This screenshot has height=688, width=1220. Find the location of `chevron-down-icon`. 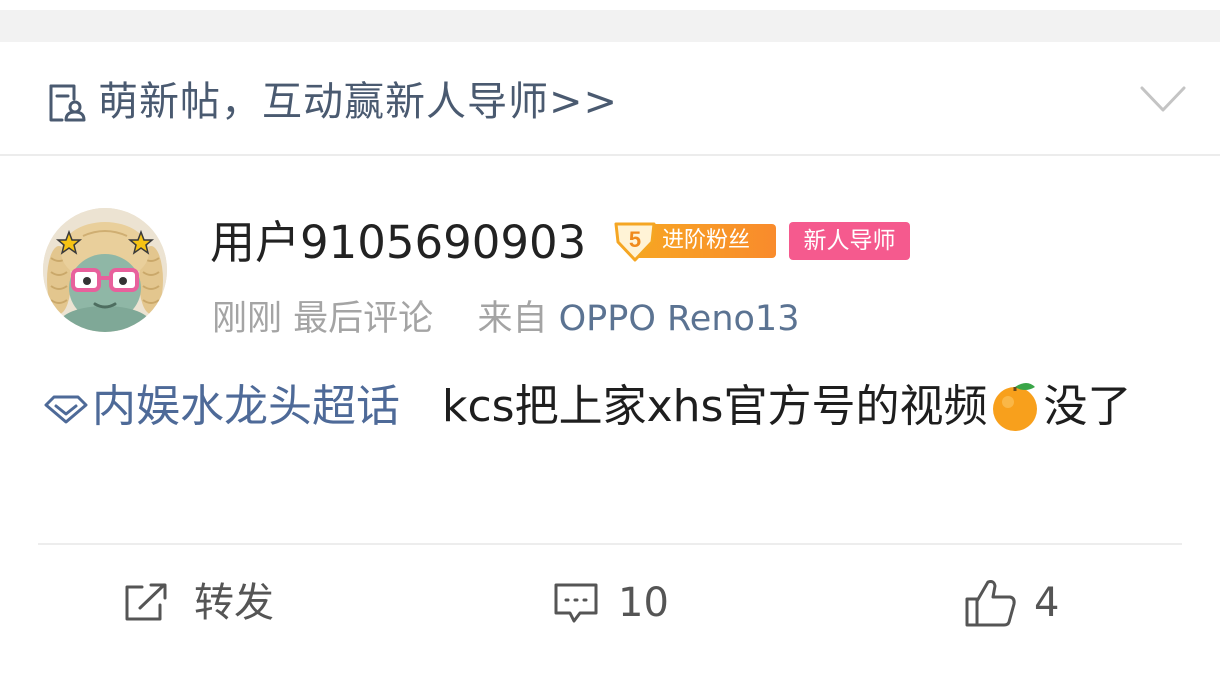

chevron-down-icon is located at coordinates (1163, 99).